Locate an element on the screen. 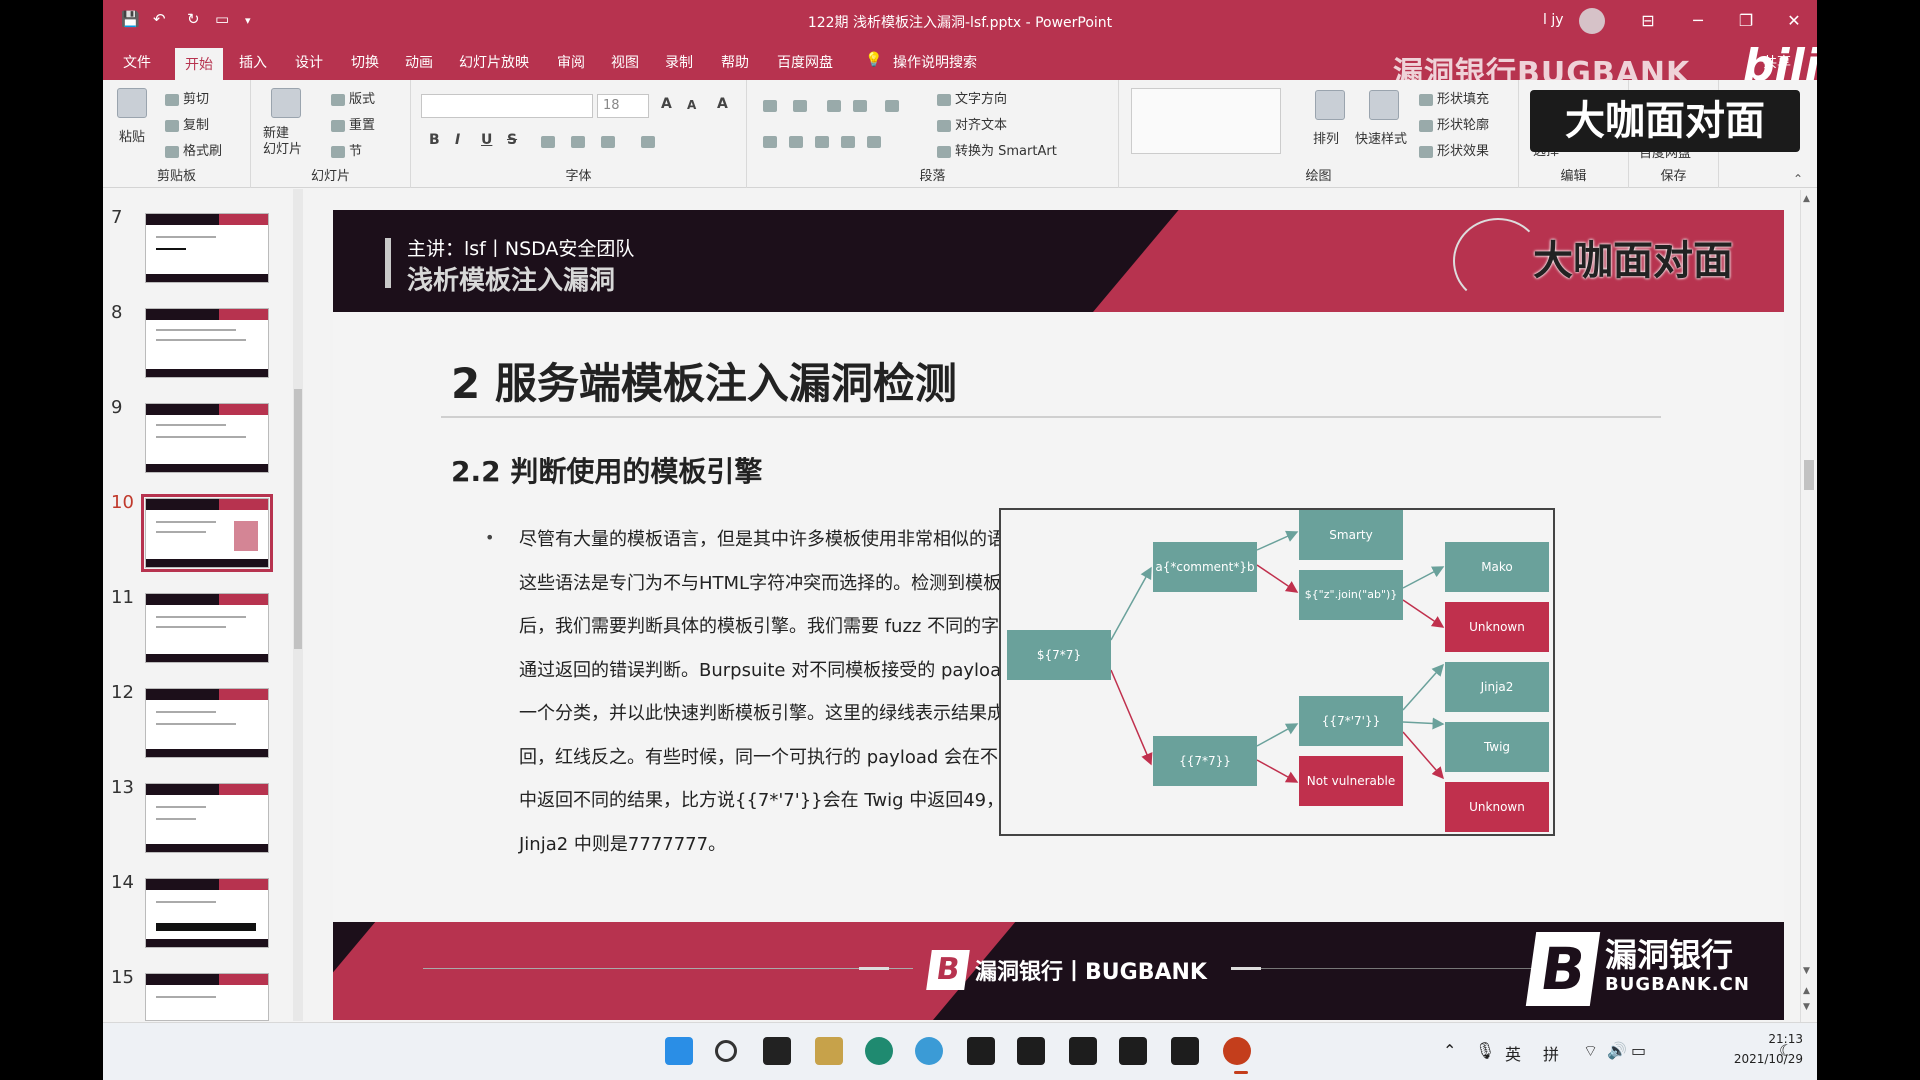 The image size is (1920, 1080). quick-styles-icon is located at coordinates (1384, 105).